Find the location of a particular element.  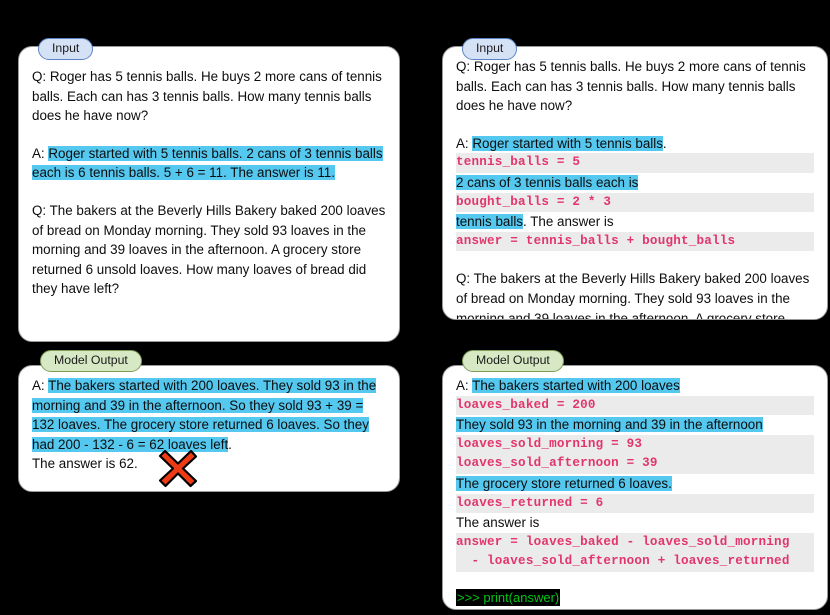

code-line-sold-morning: loaves_sold_morning = 93 is located at coordinates (635, 444).